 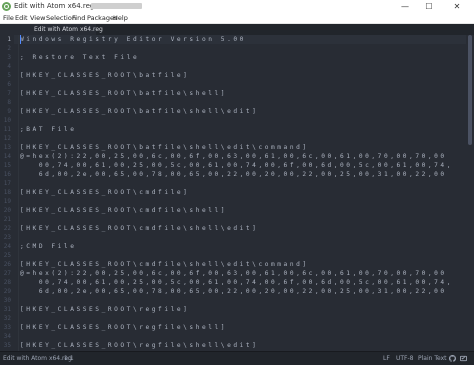 What do you see at coordinates (68, 29) in the screenshot?
I see `tab-label: Edit with Atom x64.reg` at bounding box center [68, 29].